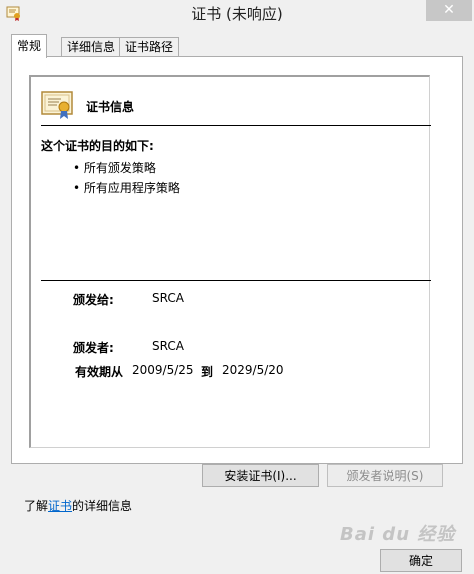  Describe the element at coordinates (168, 298) in the screenshot. I see `issued-to-value: SRCA` at that location.